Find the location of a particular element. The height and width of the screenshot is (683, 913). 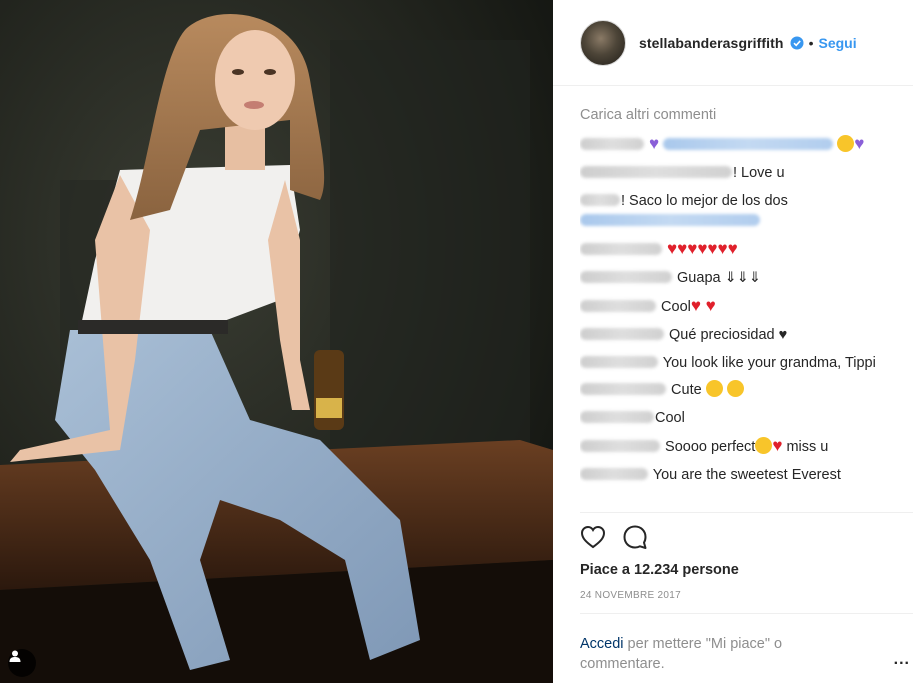

avatar is located at coordinates (603, 42).